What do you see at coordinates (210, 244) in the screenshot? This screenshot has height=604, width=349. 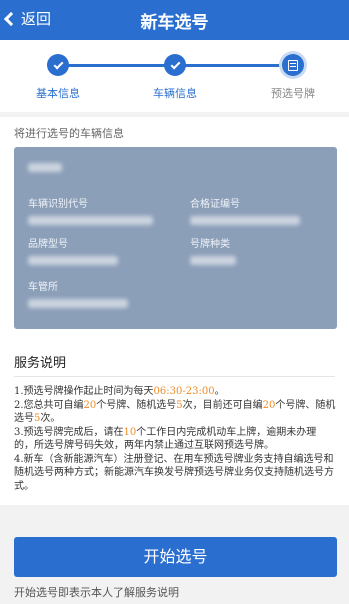 I see `plate-type-label: 号牌种类` at bounding box center [210, 244].